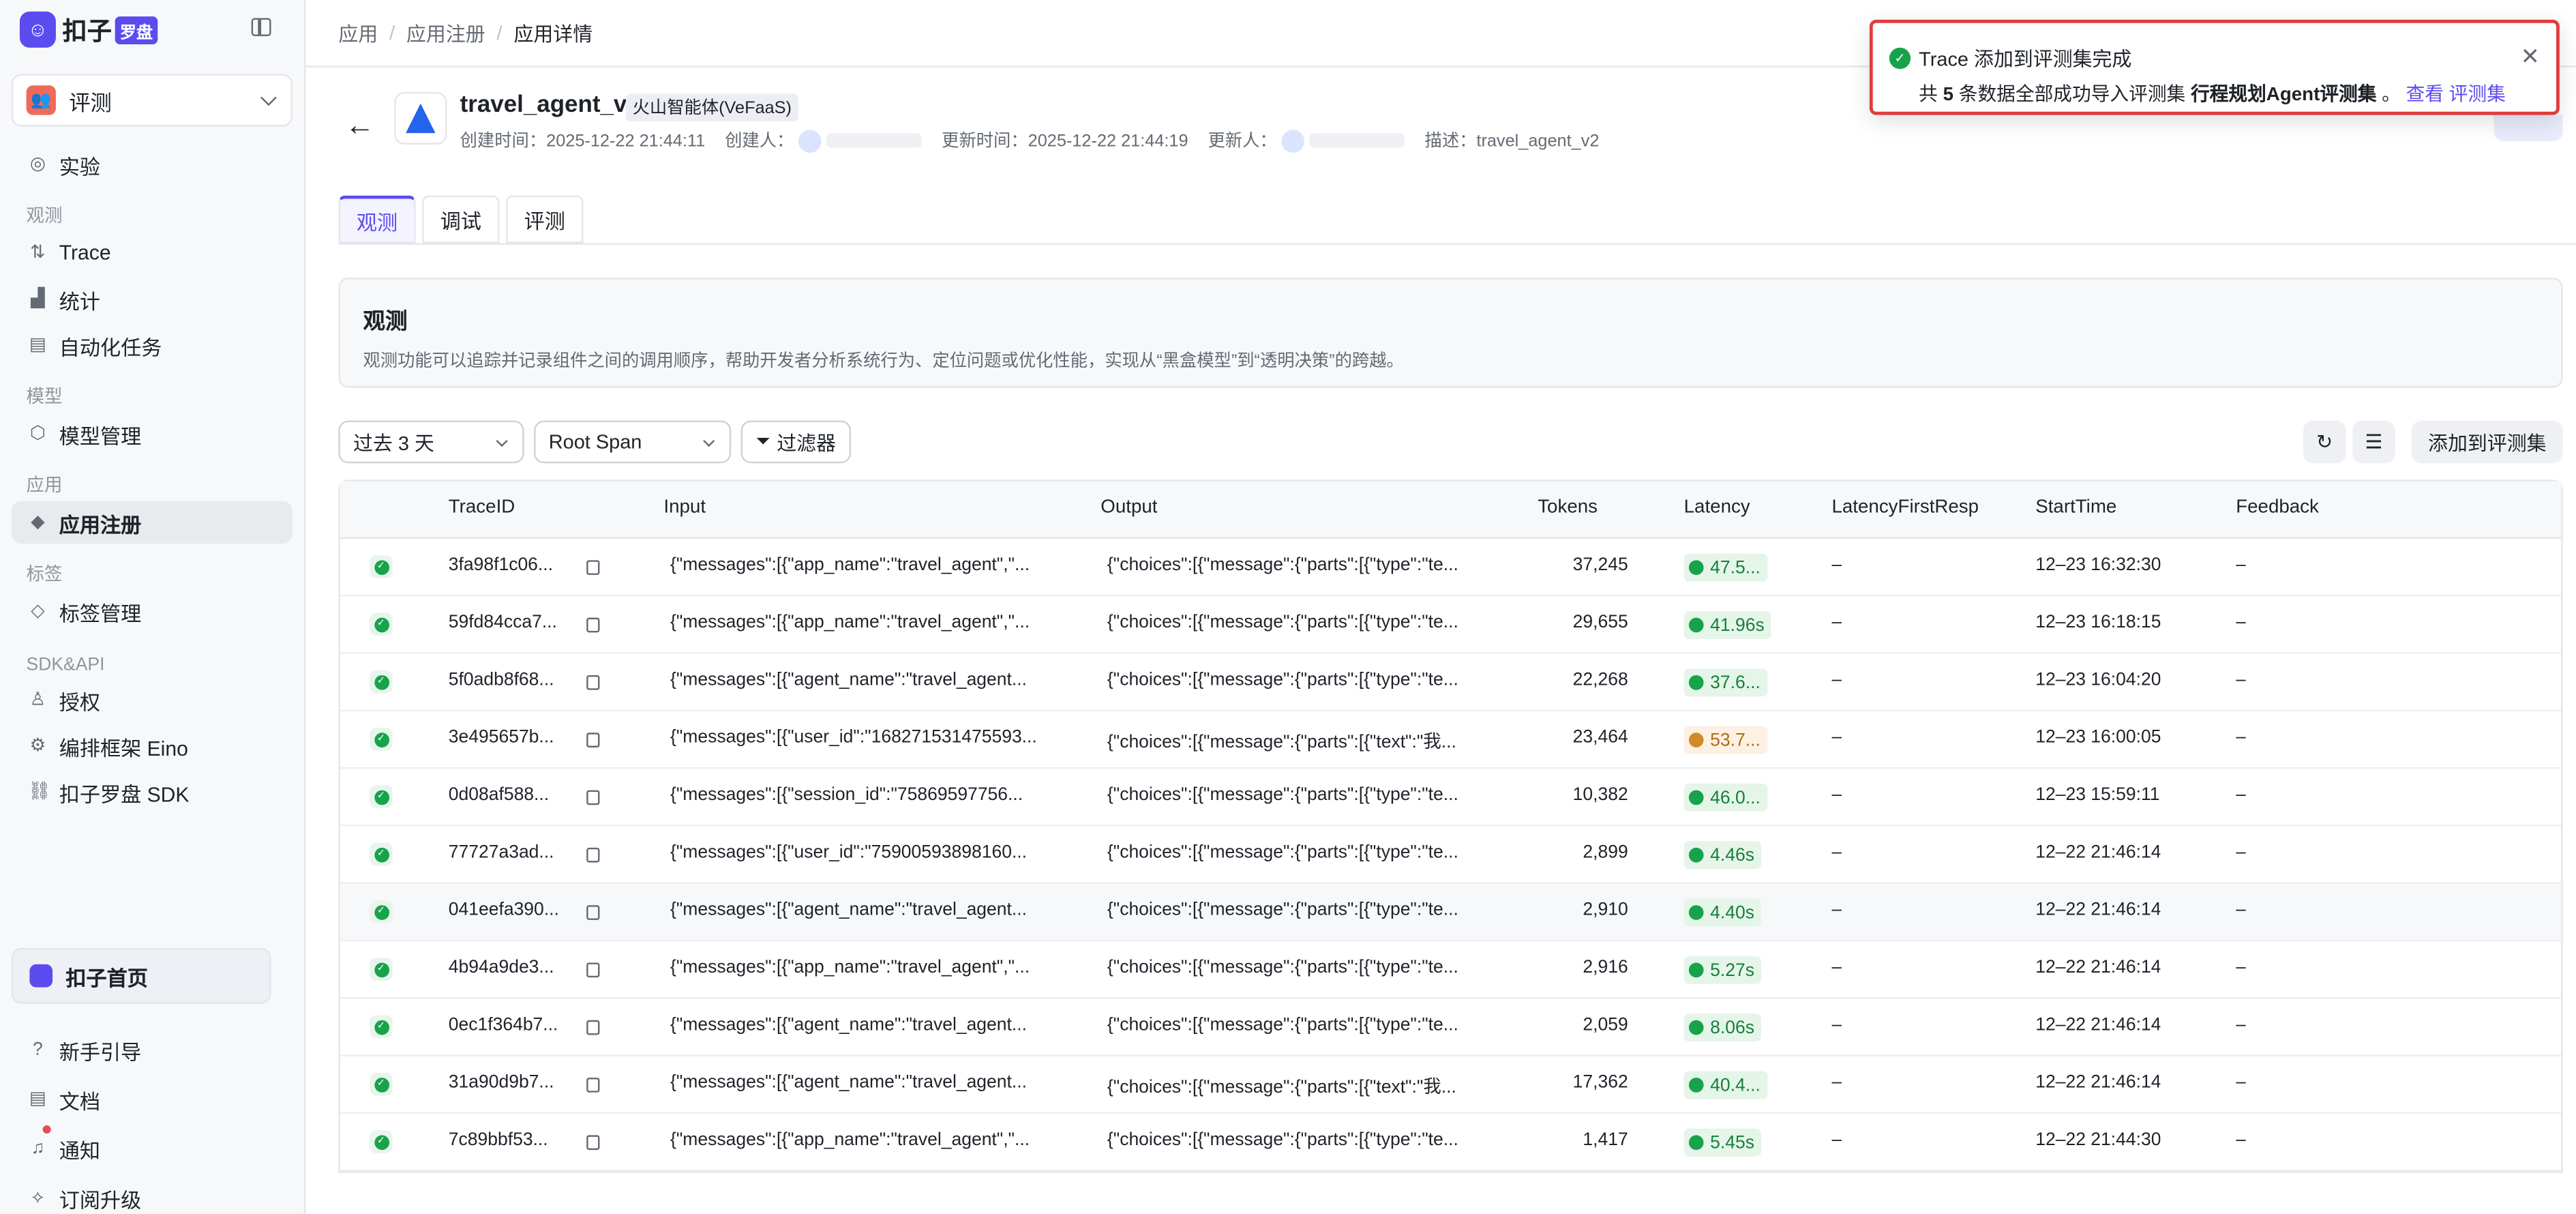  What do you see at coordinates (152, 100) in the screenshot?
I see `workspace-selector: 👥 评测` at bounding box center [152, 100].